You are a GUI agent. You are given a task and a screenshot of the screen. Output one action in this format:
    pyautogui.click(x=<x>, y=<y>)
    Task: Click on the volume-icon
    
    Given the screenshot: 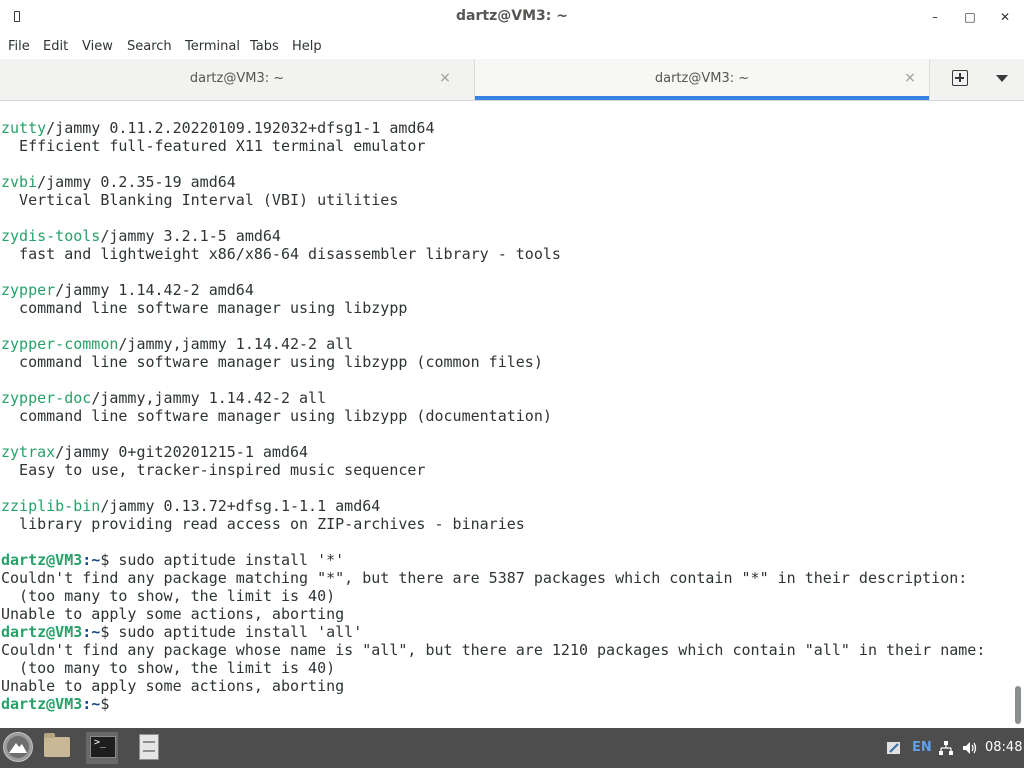 What is the action you would take?
    pyautogui.click(x=969, y=748)
    